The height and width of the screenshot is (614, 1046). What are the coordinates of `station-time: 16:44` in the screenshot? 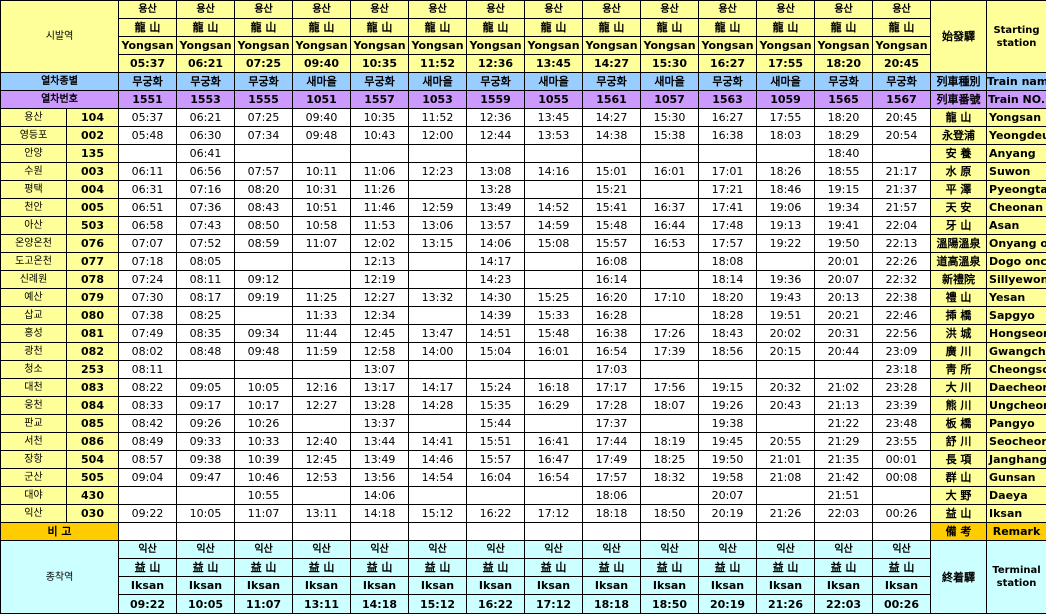 It's located at (670, 226).